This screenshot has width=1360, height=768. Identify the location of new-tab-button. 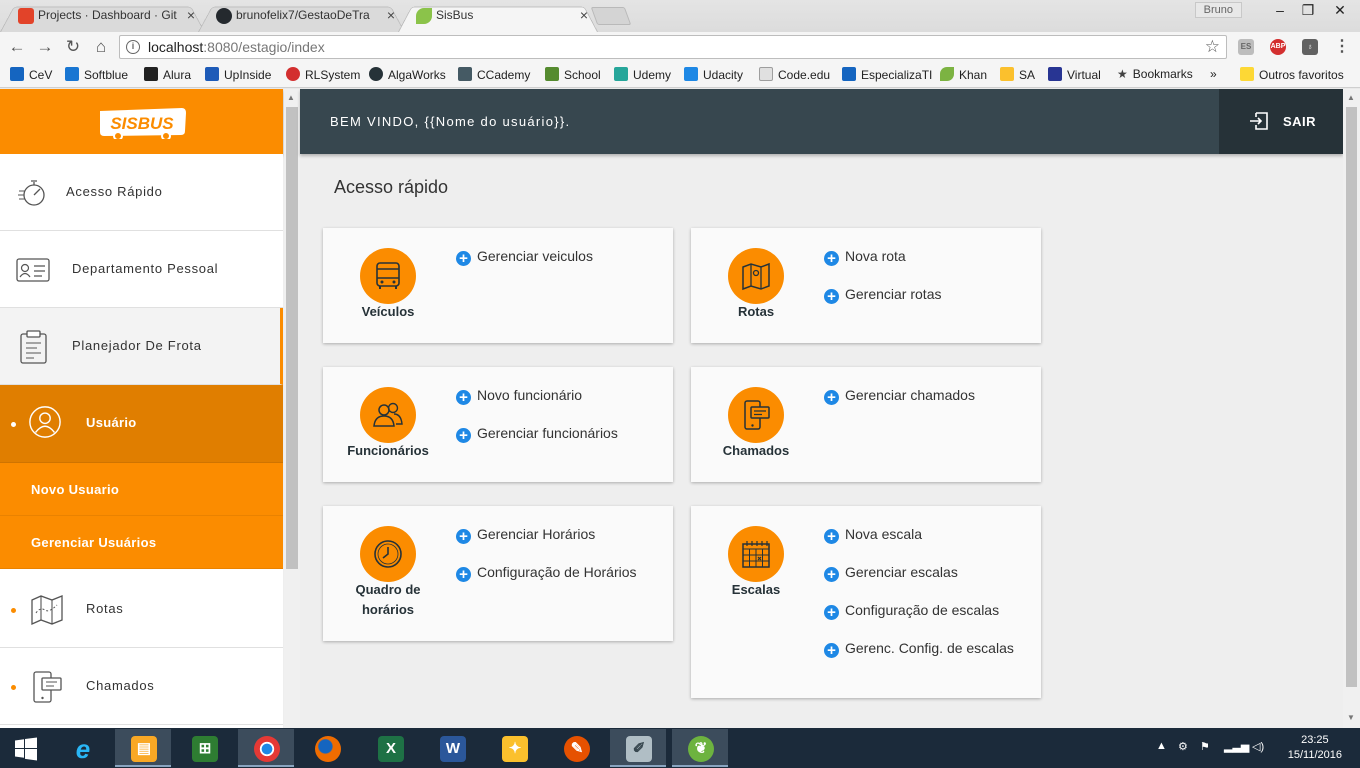
(611, 16).